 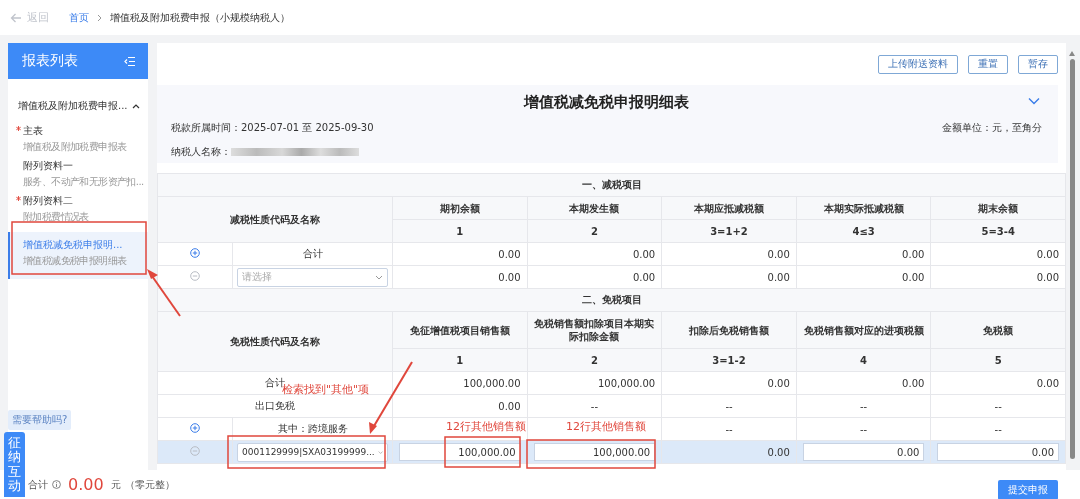 I want to click on item-subtitle: 增值税及附加税费申报表, so click(x=75, y=146).